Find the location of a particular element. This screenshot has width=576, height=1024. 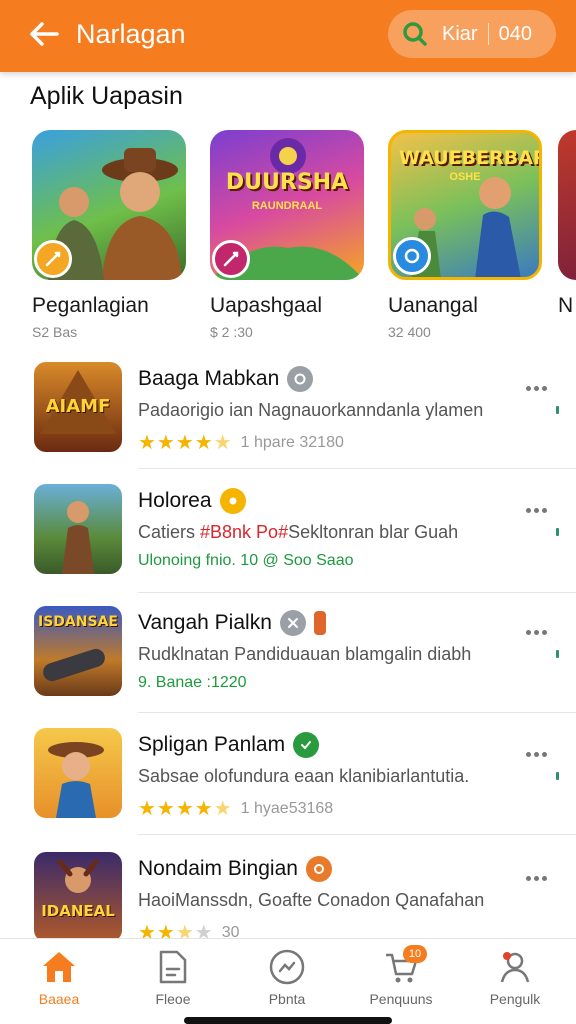

nav-files-label: Fleoe is located at coordinates (173, 999).